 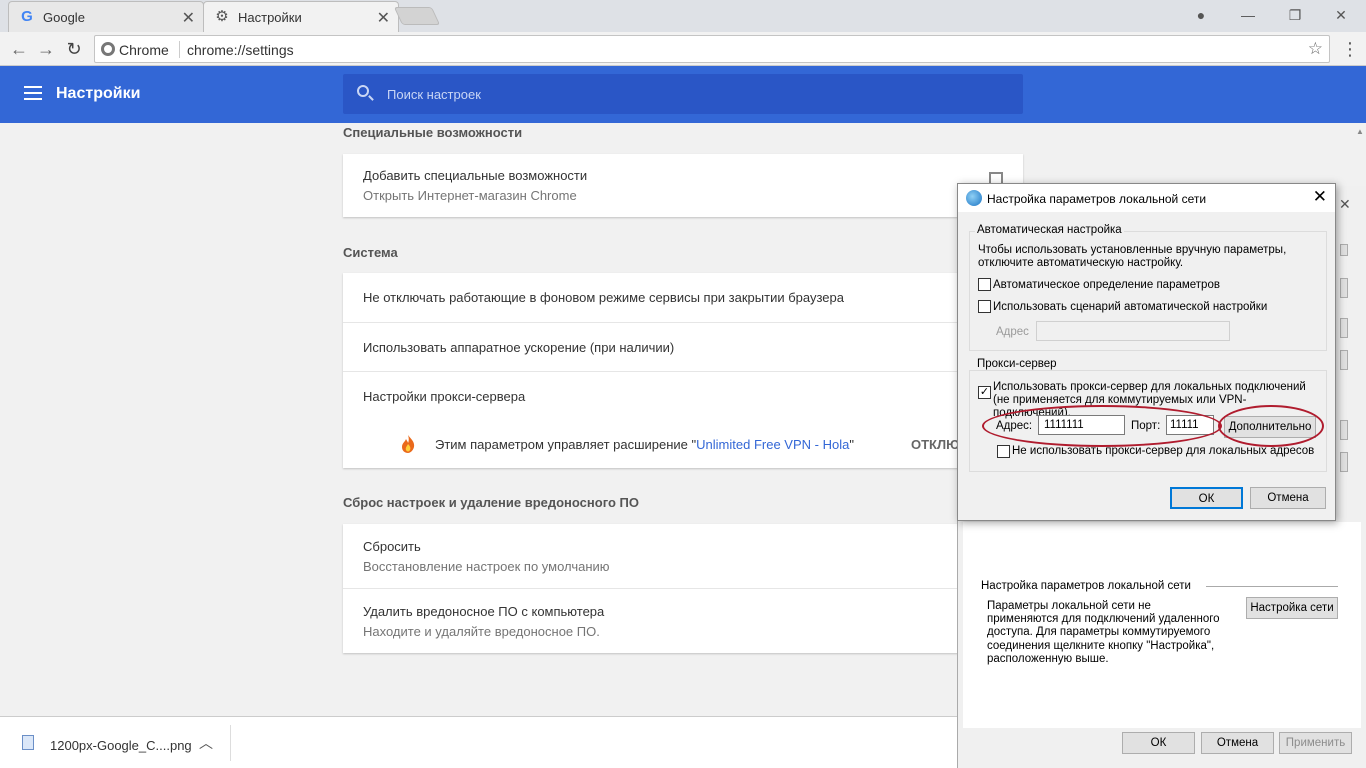 I want to click on download-filename: 1200px-Google_C....png, so click(x=121, y=745).